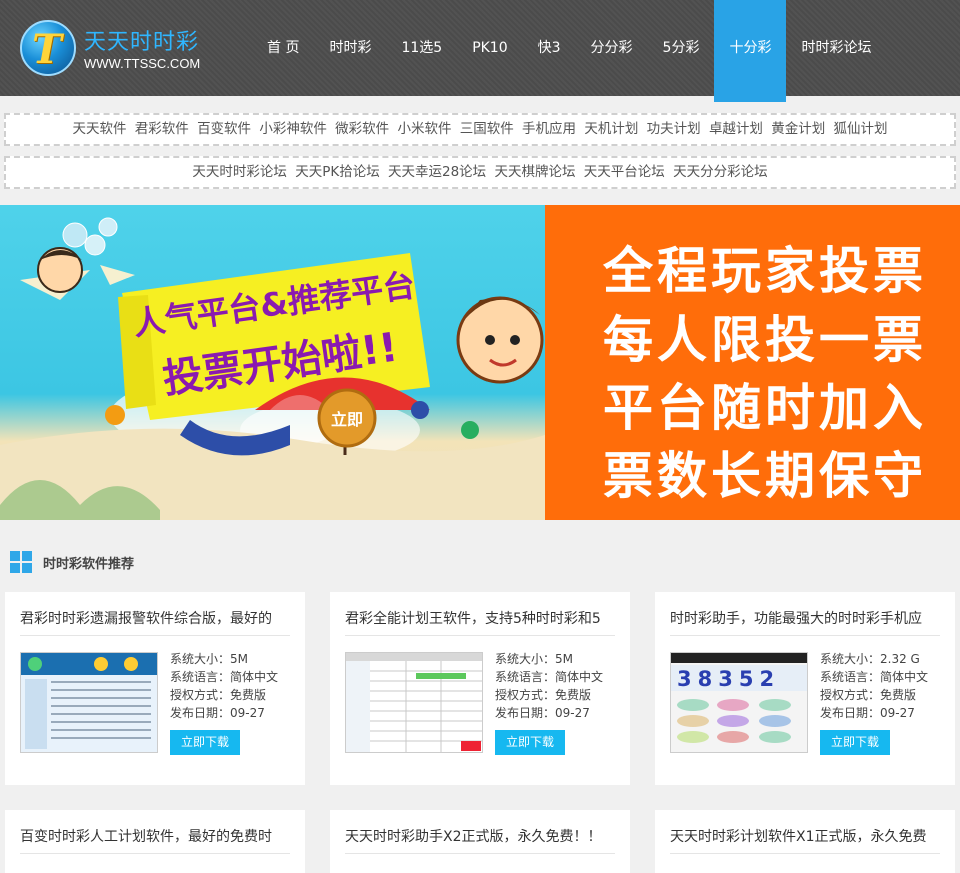  I want to click on link-software: 手机应用, so click(549, 129).